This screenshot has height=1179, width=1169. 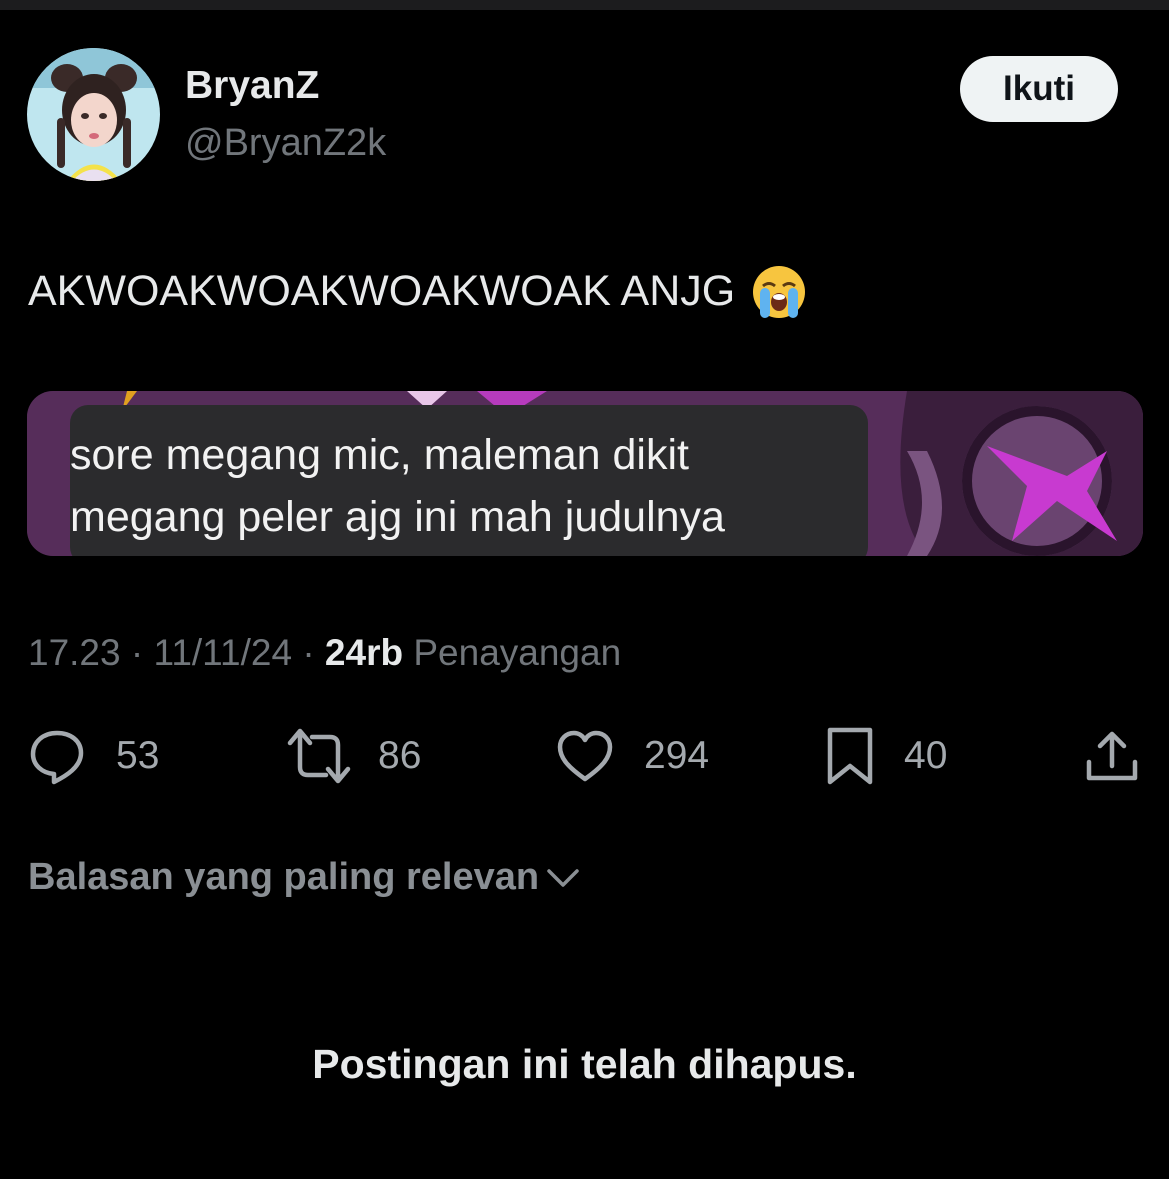 What do you see at coordinates (584, 5) in the screenshot?
I see `top-strip` at bounding box center [584, 5].